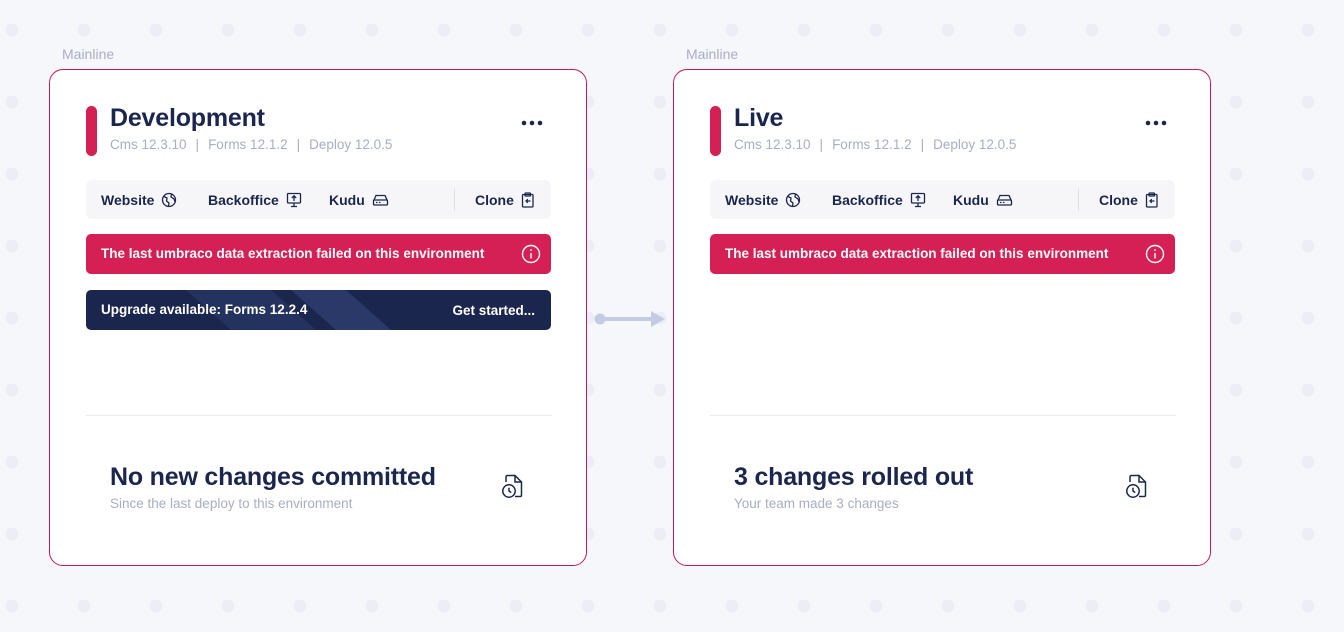 The image size is (1344, 632). What do you see at coordinates (759, 118) in the screenshot?
I see `environment-title: Live` at bounding box center [759, 118].